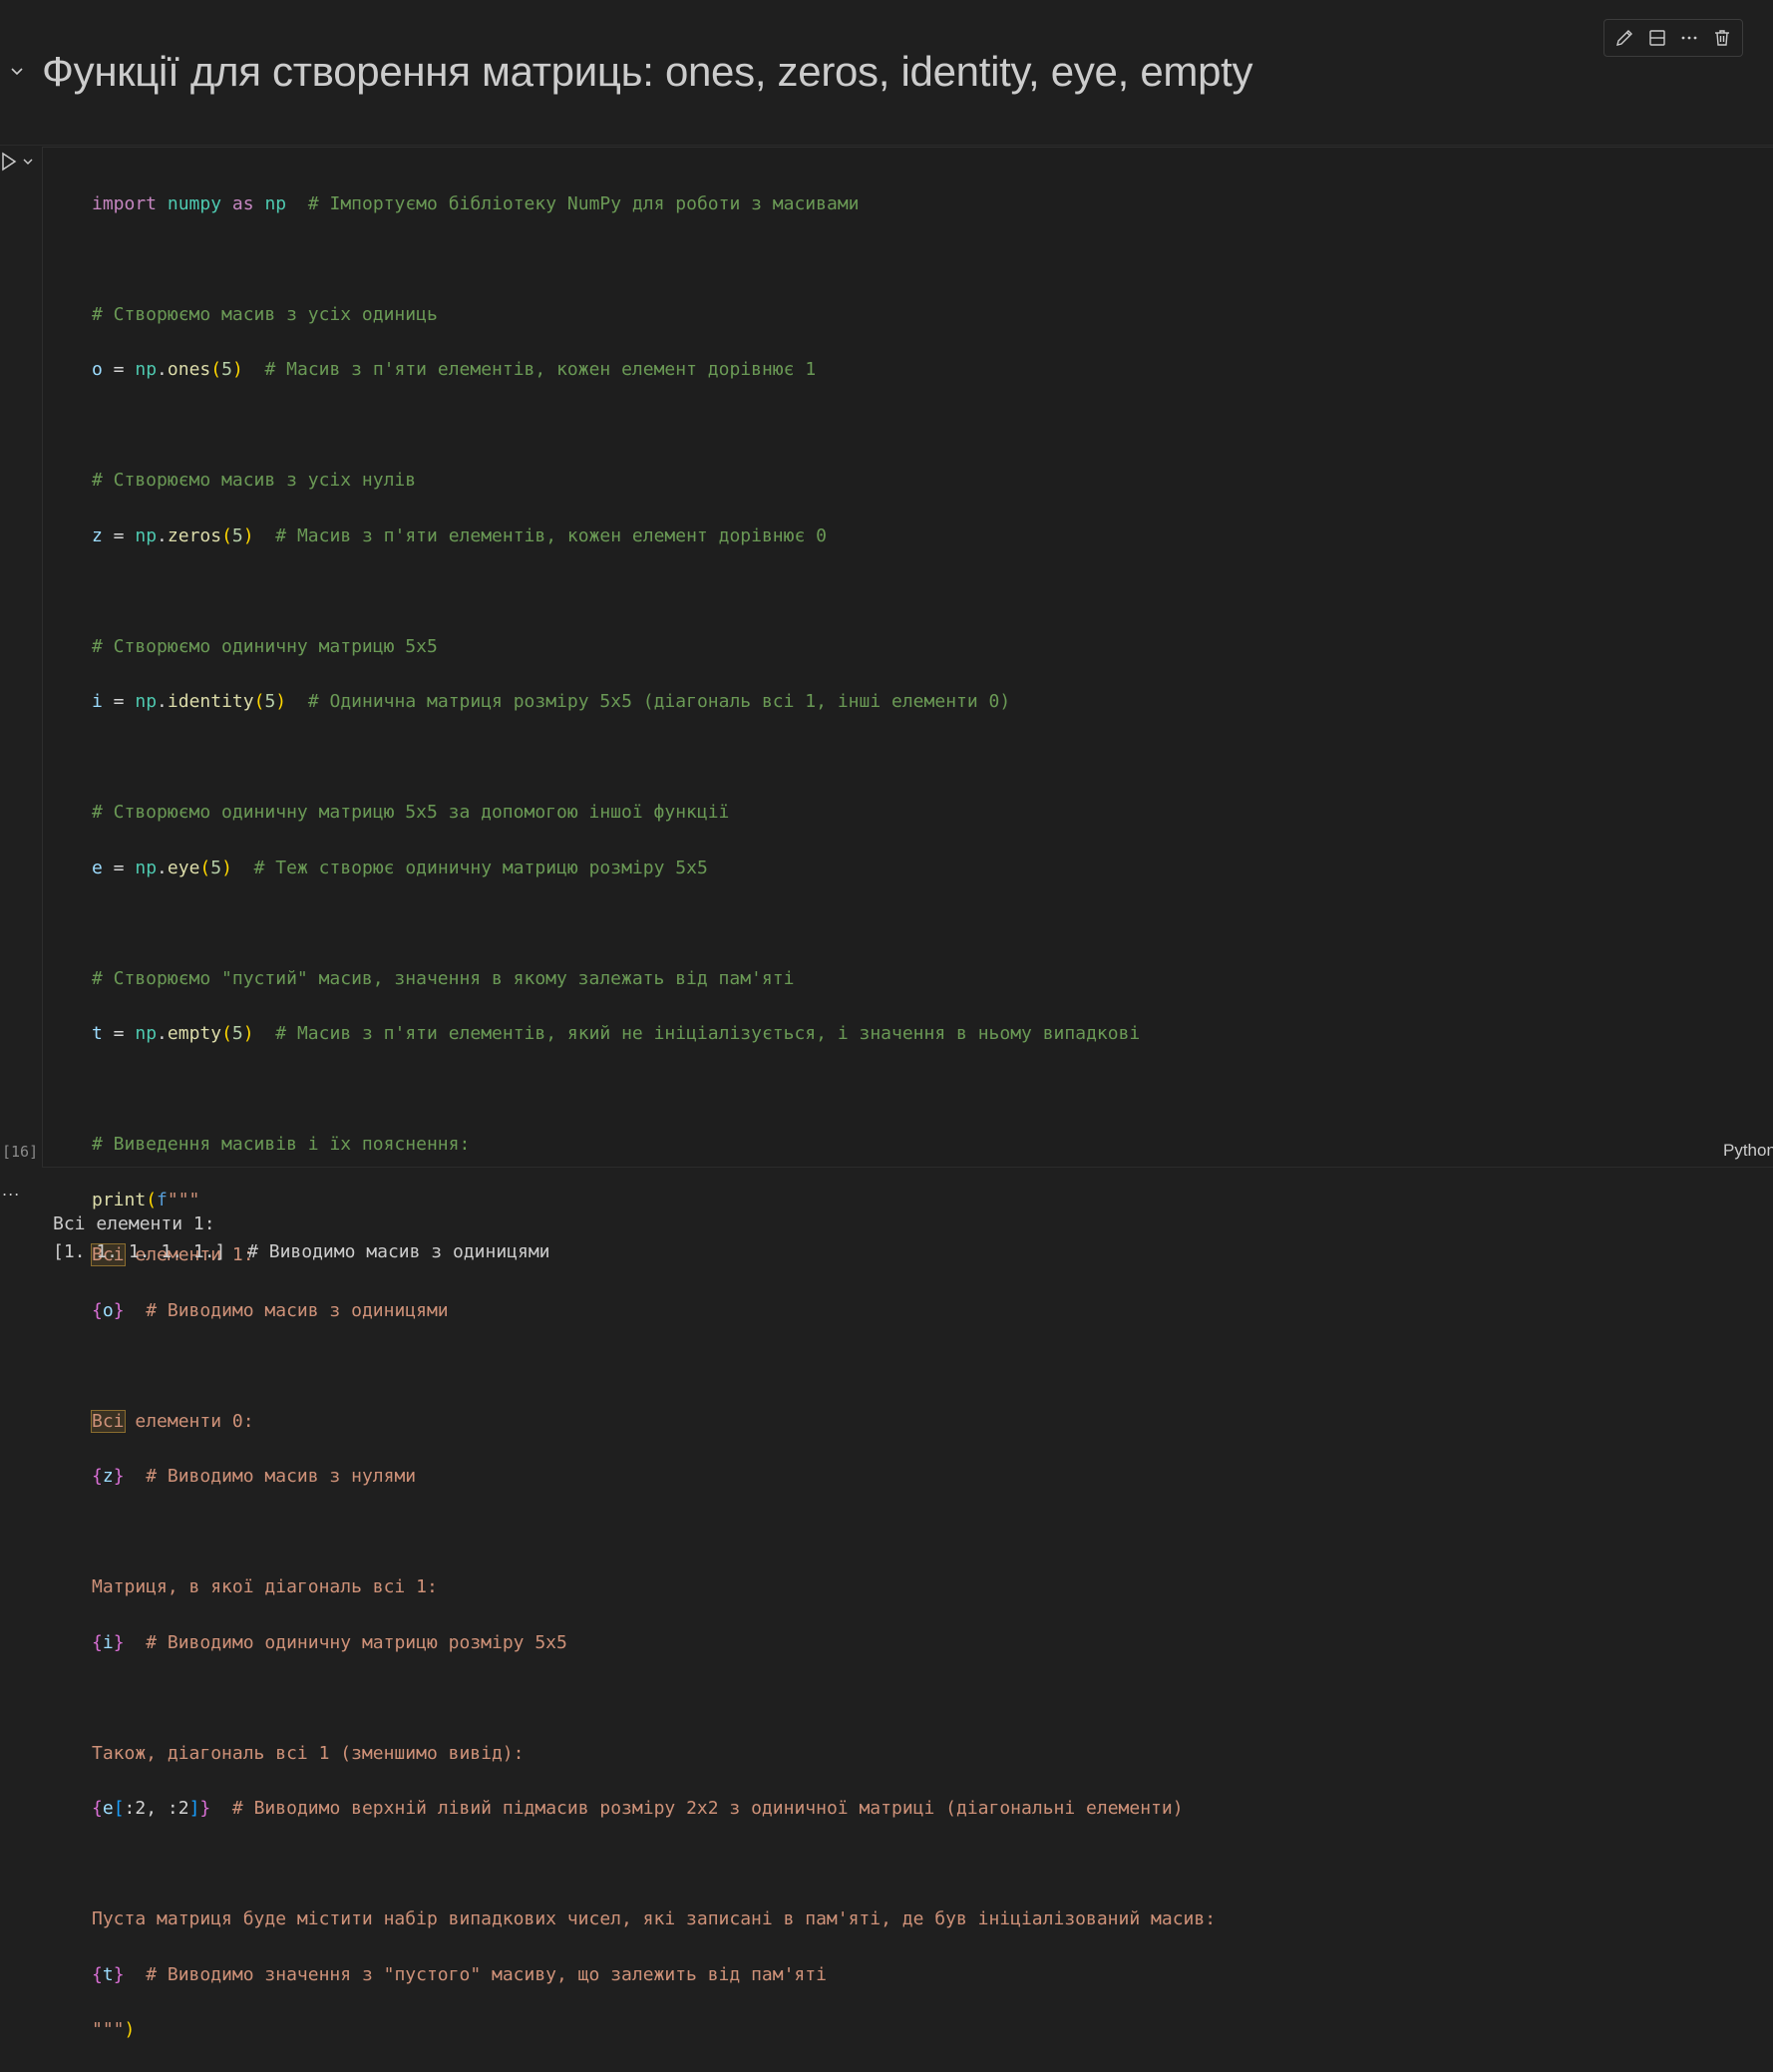 This screenshot has height=2072, width=1773. I want to click on more-icon, so click(1689, 38).